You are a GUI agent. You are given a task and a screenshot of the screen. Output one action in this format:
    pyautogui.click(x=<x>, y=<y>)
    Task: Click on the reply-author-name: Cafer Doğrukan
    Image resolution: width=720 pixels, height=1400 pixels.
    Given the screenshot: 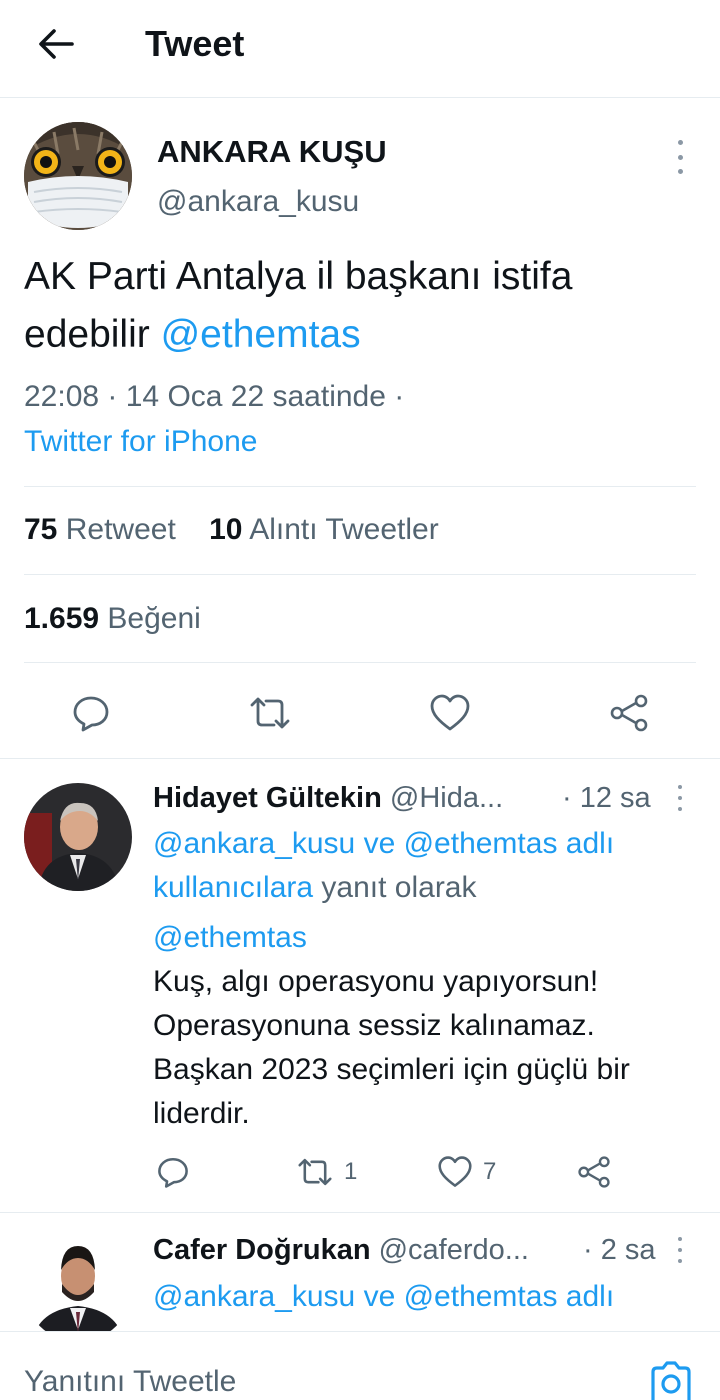 What is the action you would take?
    pyautogui.click(x=262, y=1250)
    